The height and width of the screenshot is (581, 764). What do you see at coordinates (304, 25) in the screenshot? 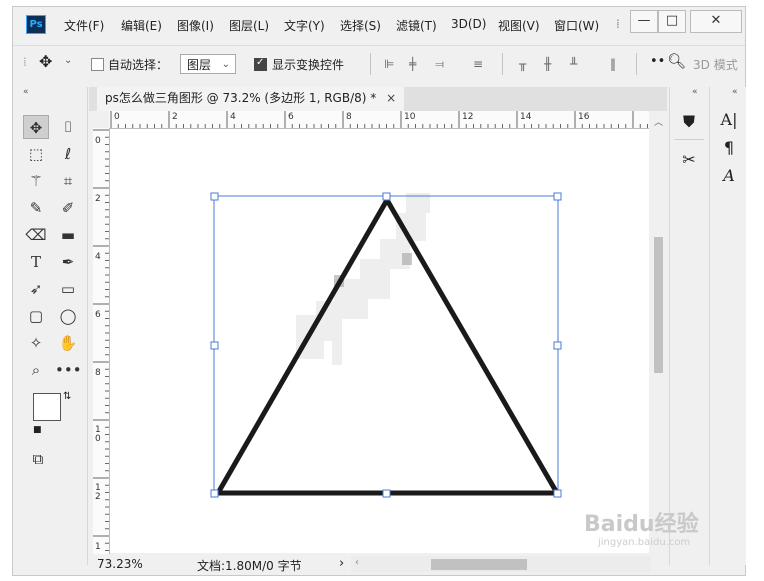
I see `menu-type: 文字(Y)` at bounding box center [304, 25].